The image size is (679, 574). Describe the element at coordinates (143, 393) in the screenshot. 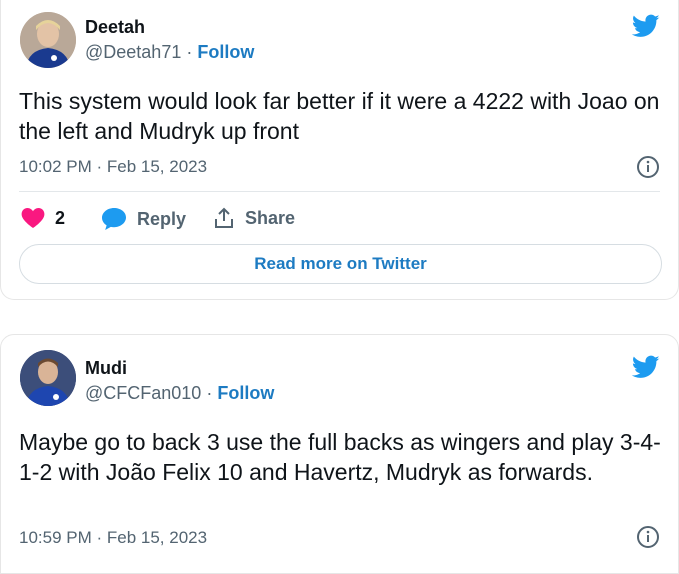

I see `author-handle: @CFCFan010` at that location.